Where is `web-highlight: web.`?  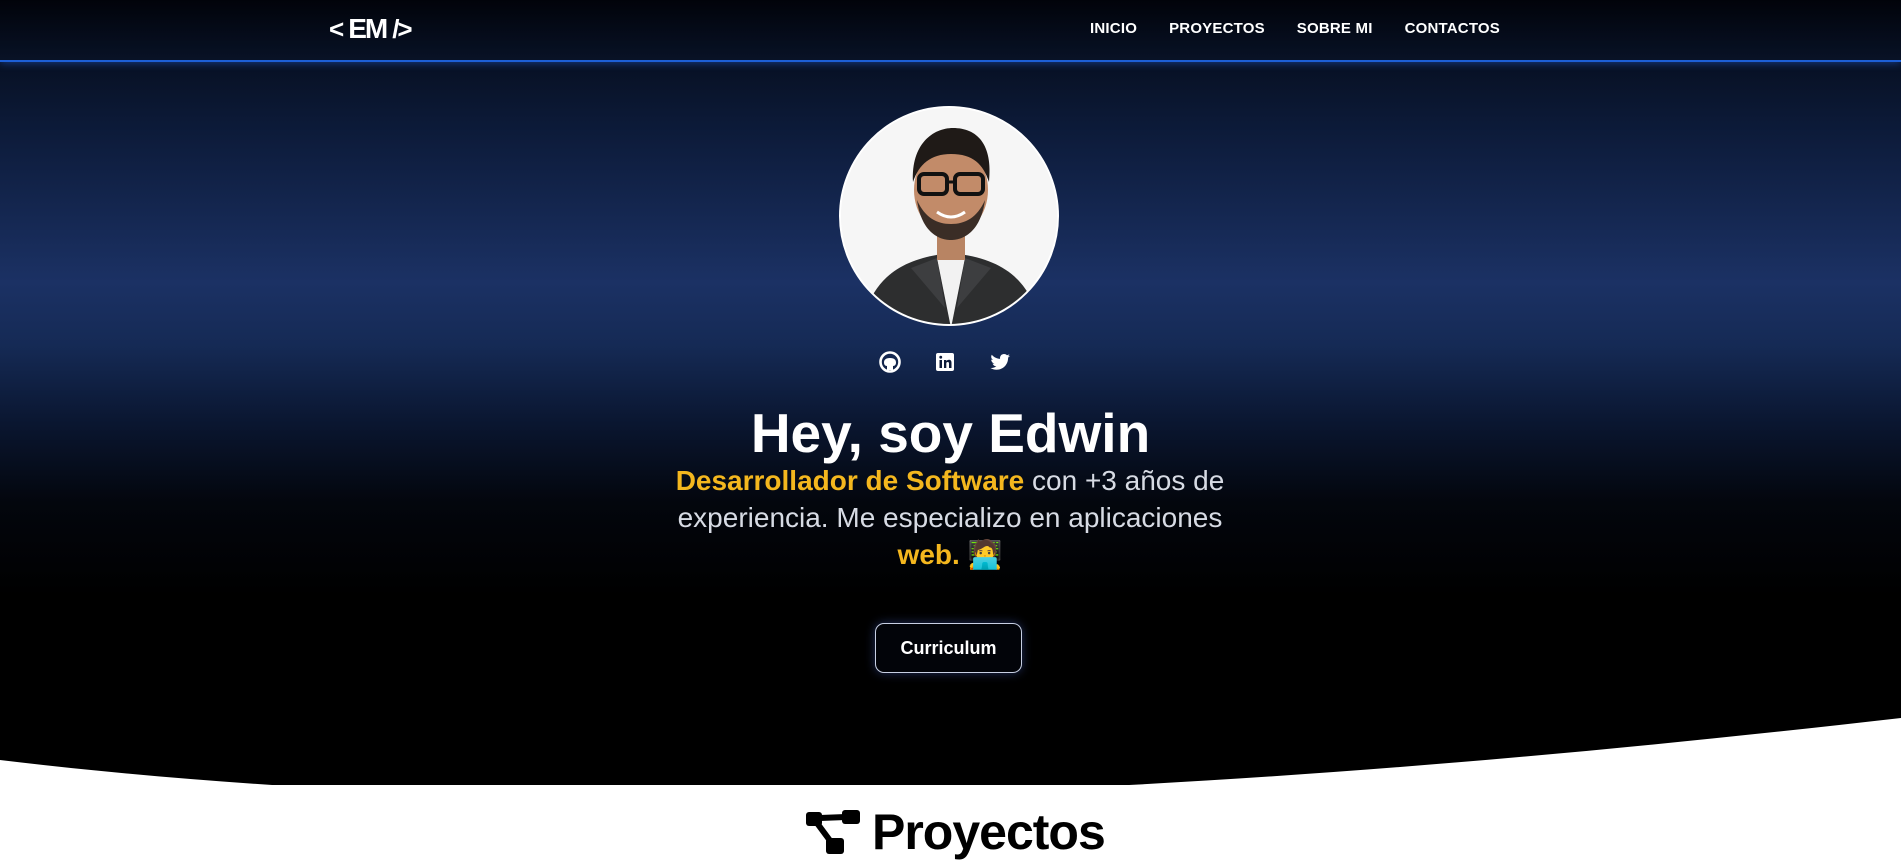
web-highlight: web. is located at coordinates (928, 554).